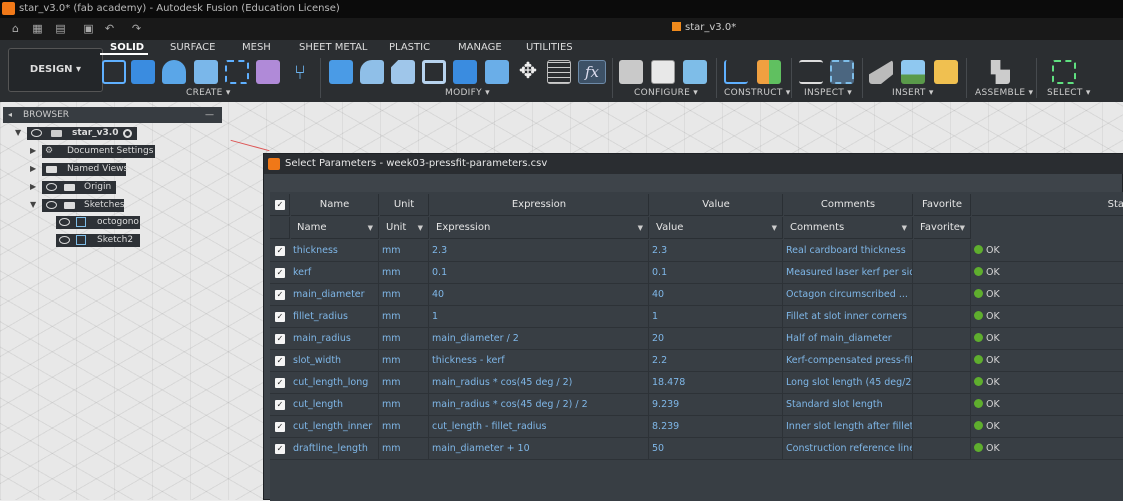  I want to click on cell-expression: main_diameter + 10, so click(539, 449).